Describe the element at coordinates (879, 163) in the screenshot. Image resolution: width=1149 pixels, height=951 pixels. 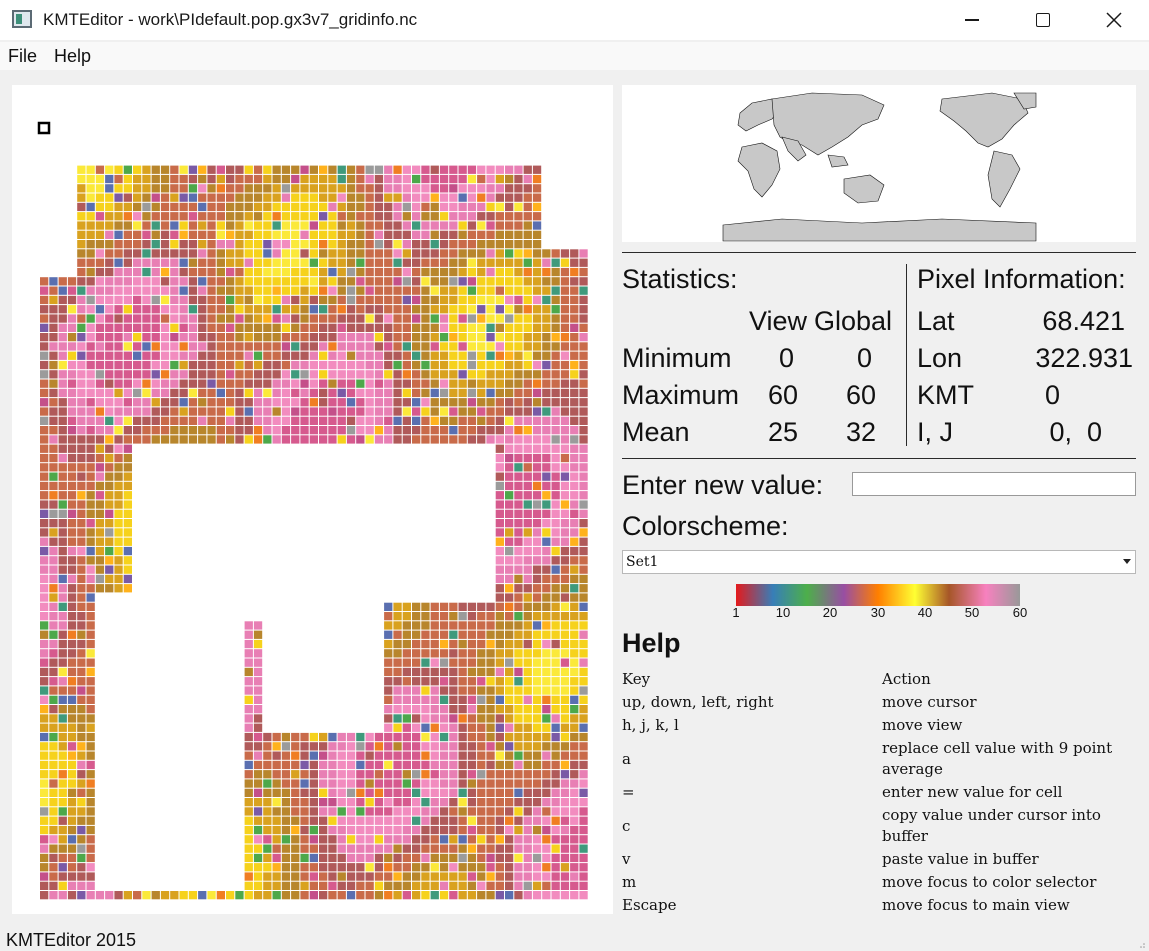
I see `world-overview-map` at that location.